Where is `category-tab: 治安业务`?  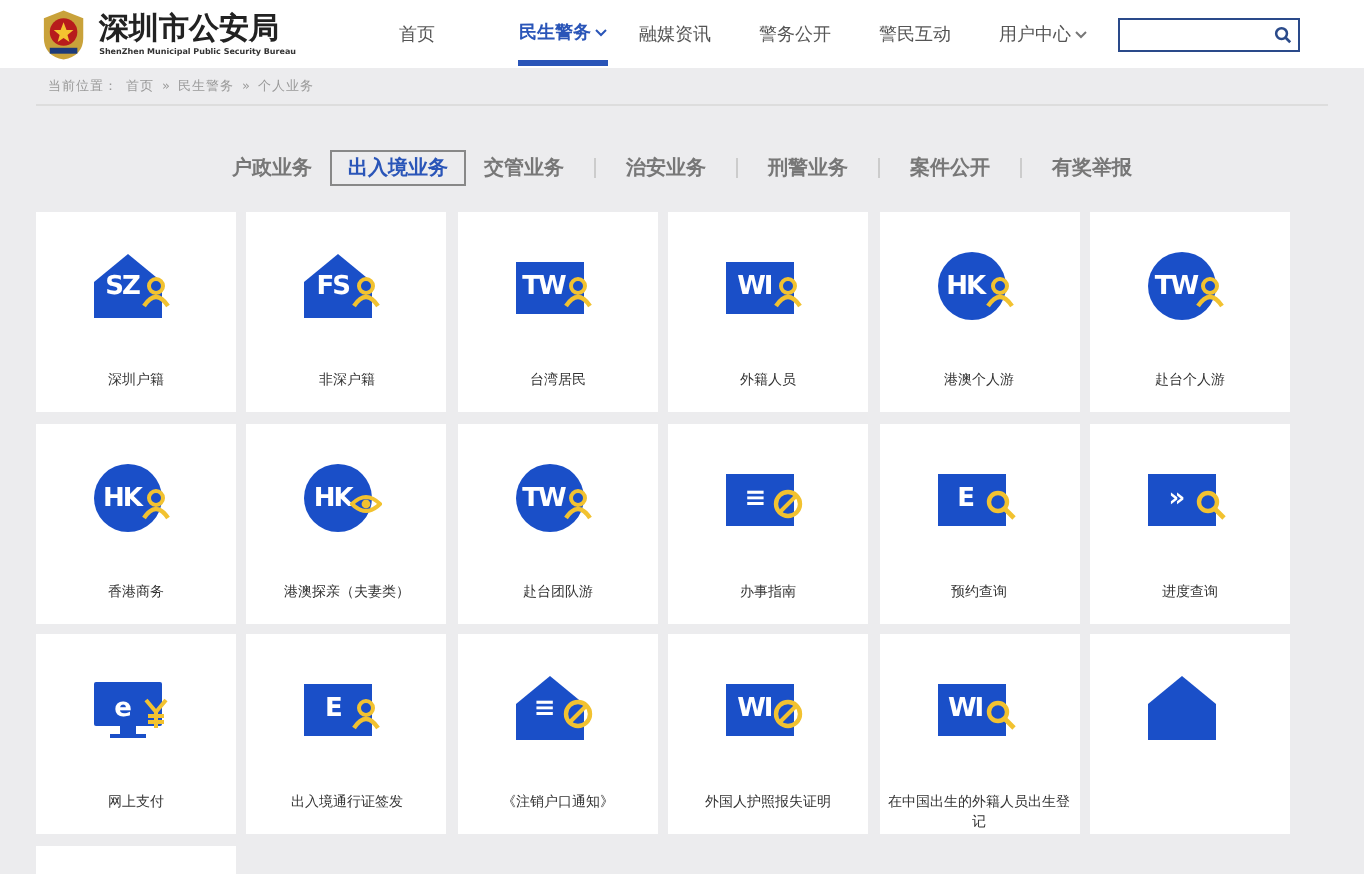
category-tab: 治安业务 is located at coordinates (666, 168).